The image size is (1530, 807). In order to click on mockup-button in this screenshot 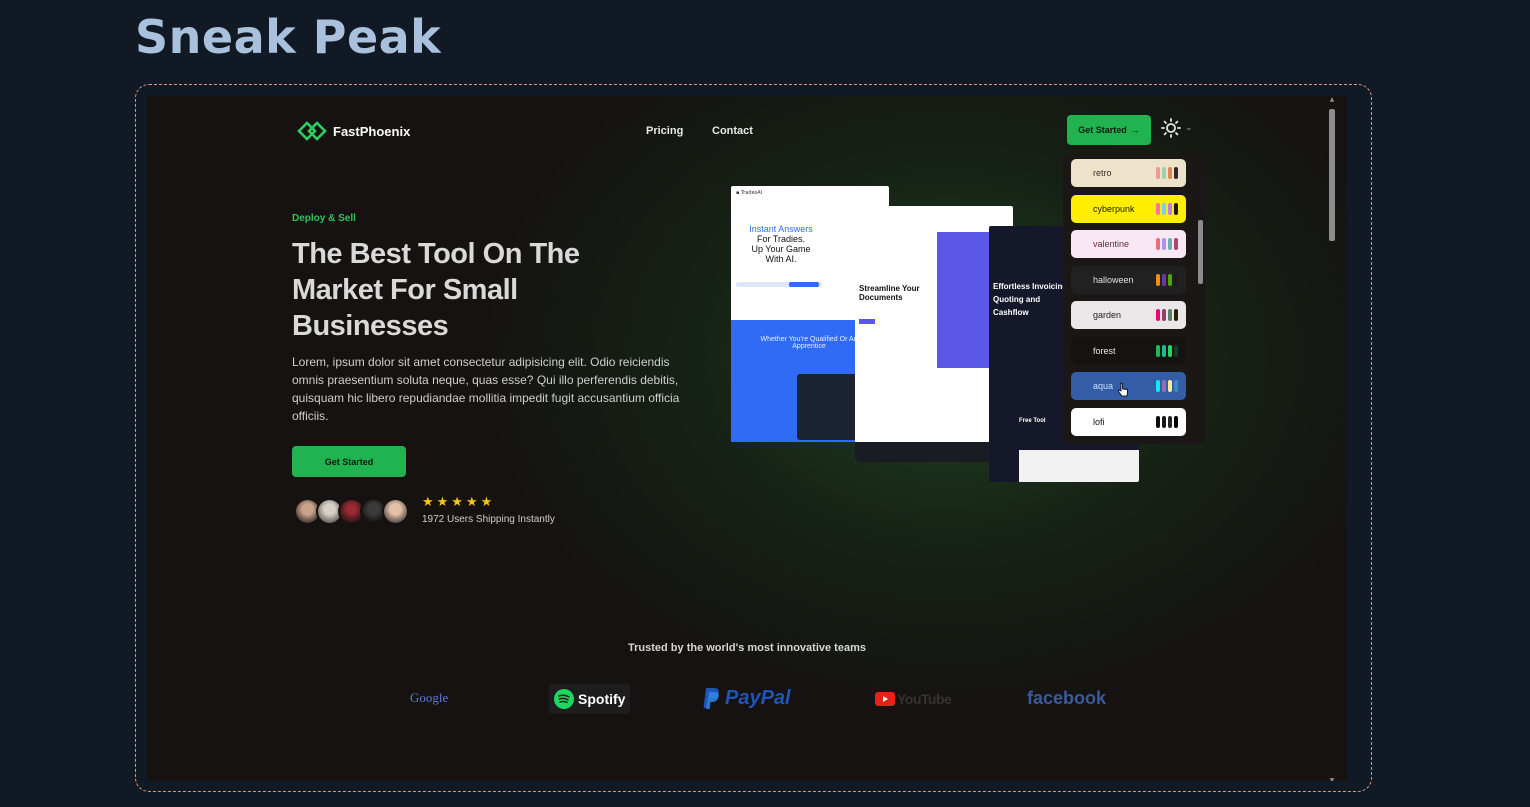, I will do `click(867, 321)`.